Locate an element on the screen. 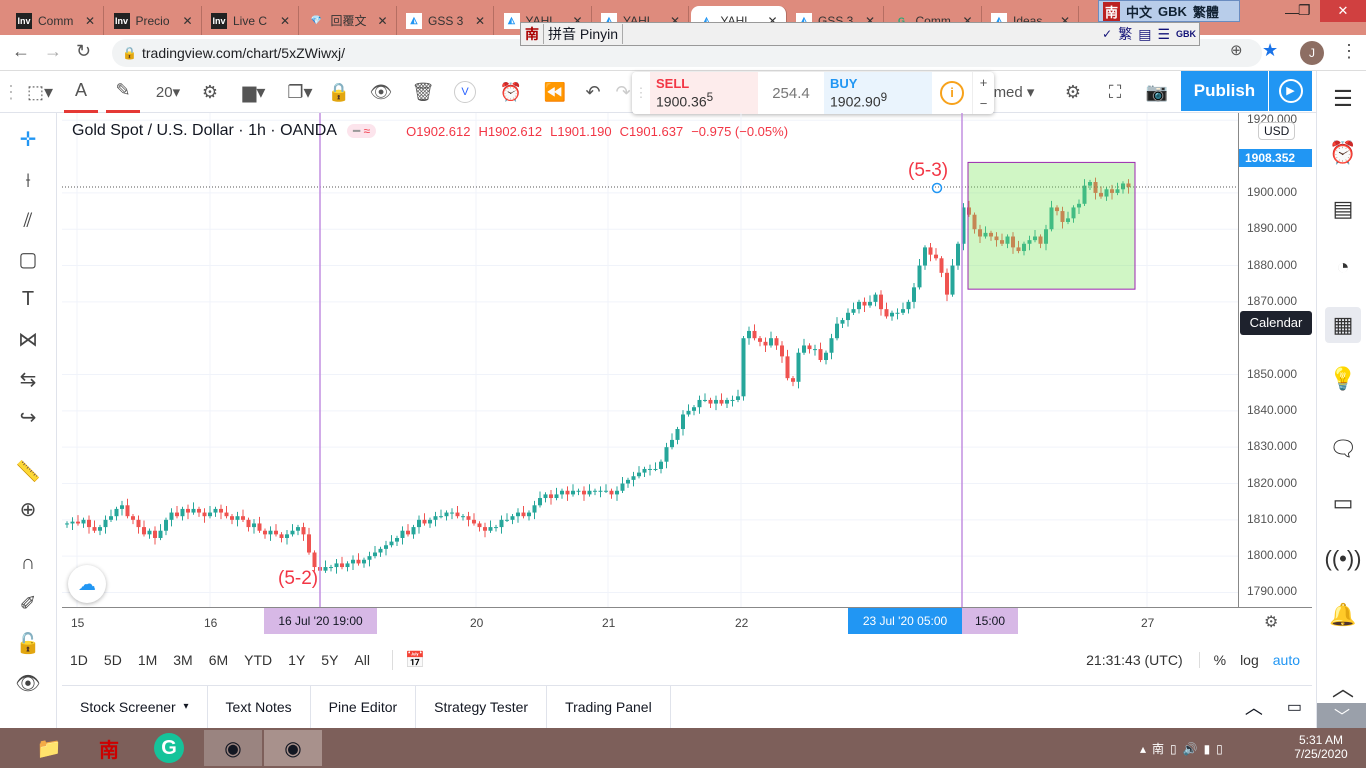  log-toggle: log is located at coordinates (1249, 660).